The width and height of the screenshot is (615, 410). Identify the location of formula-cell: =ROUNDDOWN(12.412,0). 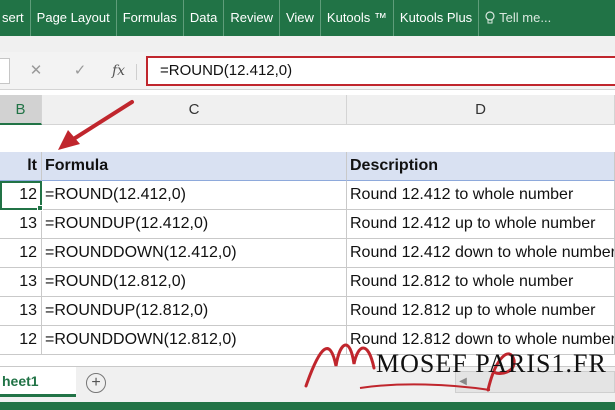
(194, 253).